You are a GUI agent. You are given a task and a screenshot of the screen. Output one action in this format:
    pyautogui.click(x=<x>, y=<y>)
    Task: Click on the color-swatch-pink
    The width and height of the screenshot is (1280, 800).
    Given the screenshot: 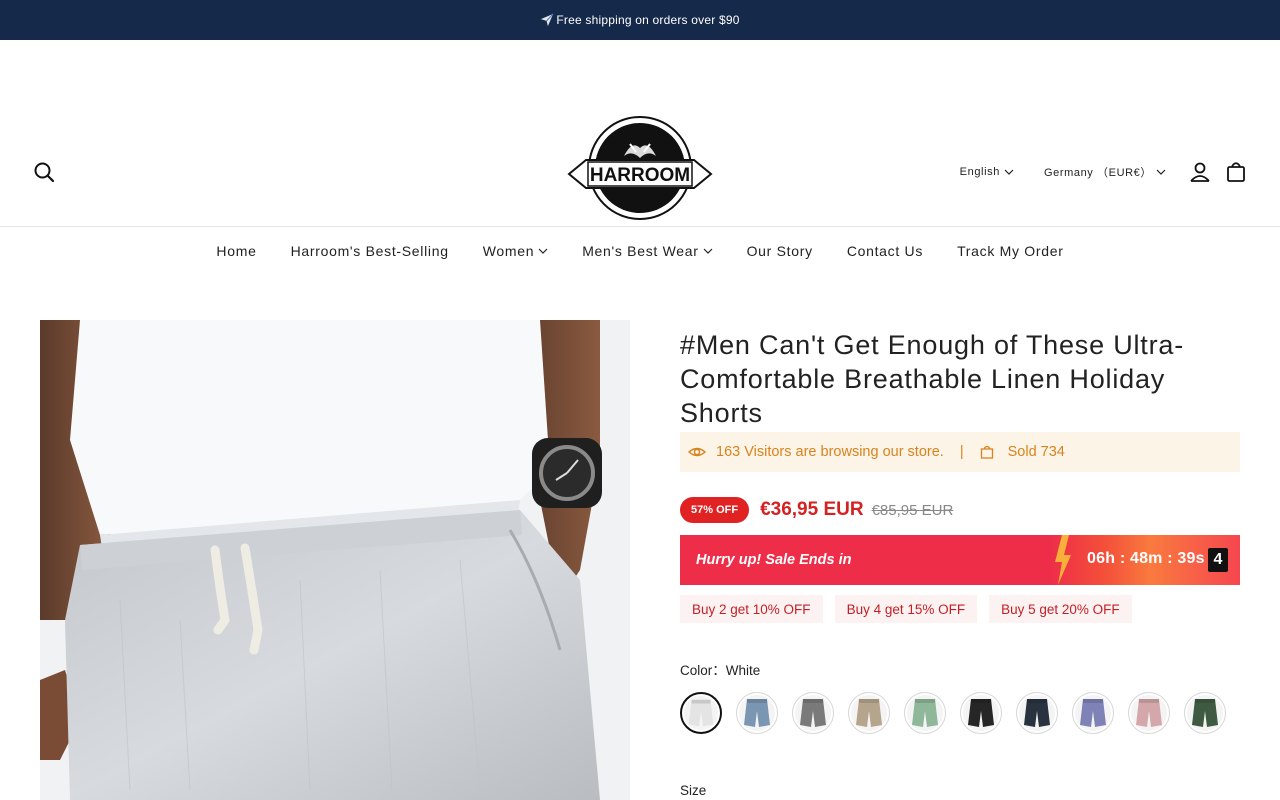 What is the action you would take?
    pyautogui.click(x=1149, y=713)
    